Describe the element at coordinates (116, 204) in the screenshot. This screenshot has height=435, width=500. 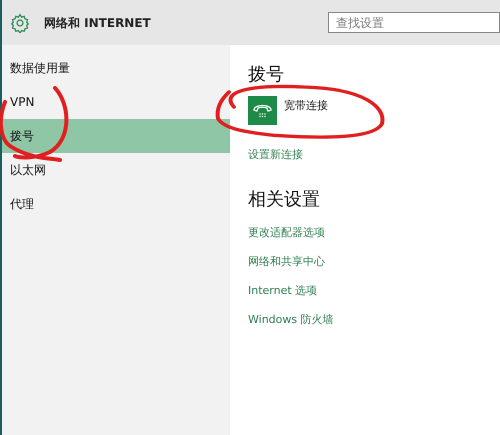
I see `sidebar-item: 代理` at that location.